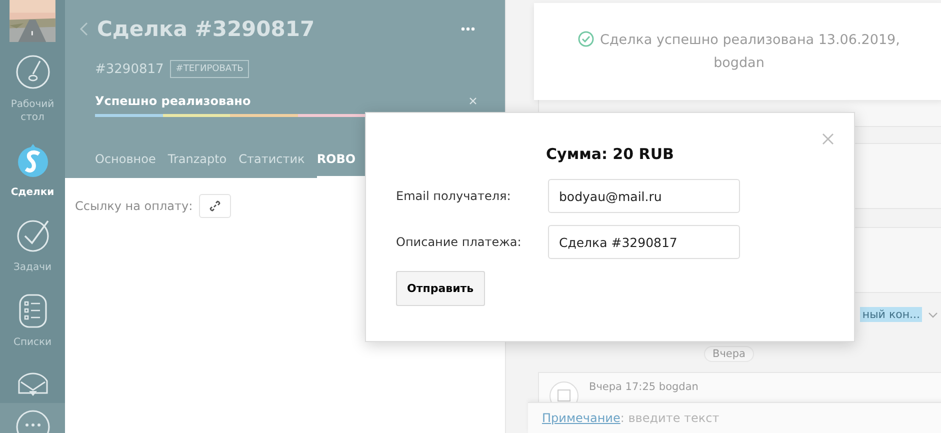 Image resolution: width=941 pixels, height=433 pixels. Describe the element at coordinates (739, 51) in the screenshot. I see `success-notice: Сделка успешно реализована 13.06.2019, bogdan` at that location.